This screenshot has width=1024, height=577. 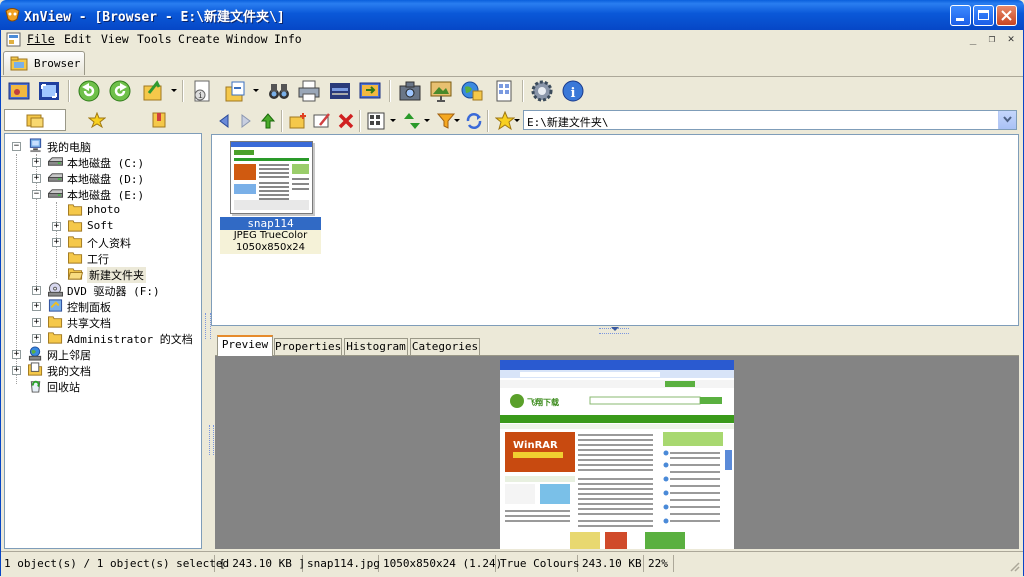 What do you see at coordinates (617, 346) in the screenshot?
I see `preview-tabs: Preview Properties Histogram Categories` at bounding box center [617, 346].